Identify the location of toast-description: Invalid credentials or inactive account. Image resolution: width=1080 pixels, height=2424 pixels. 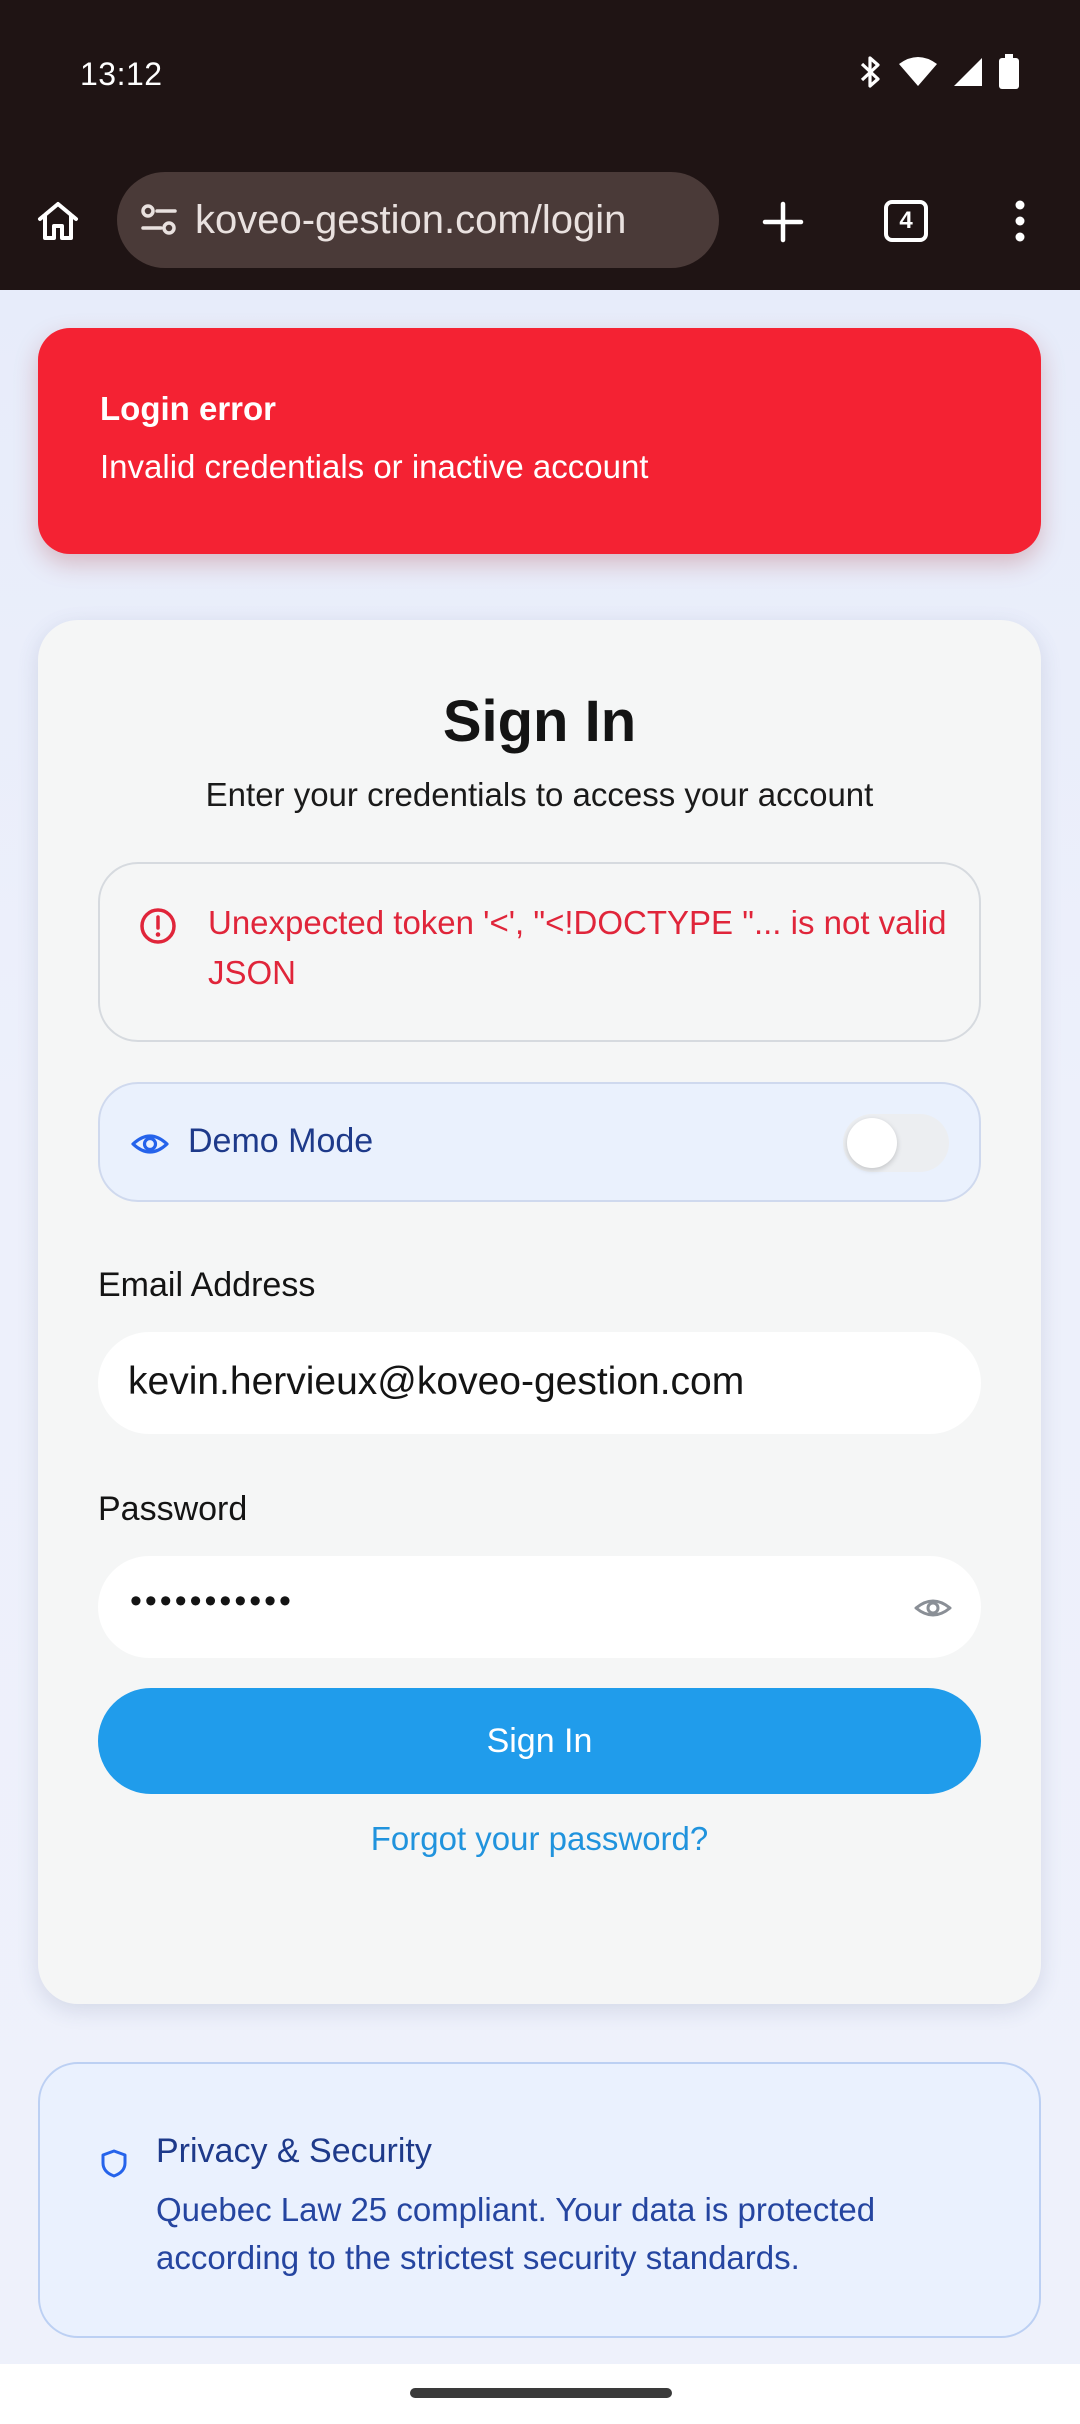
(374, 466).